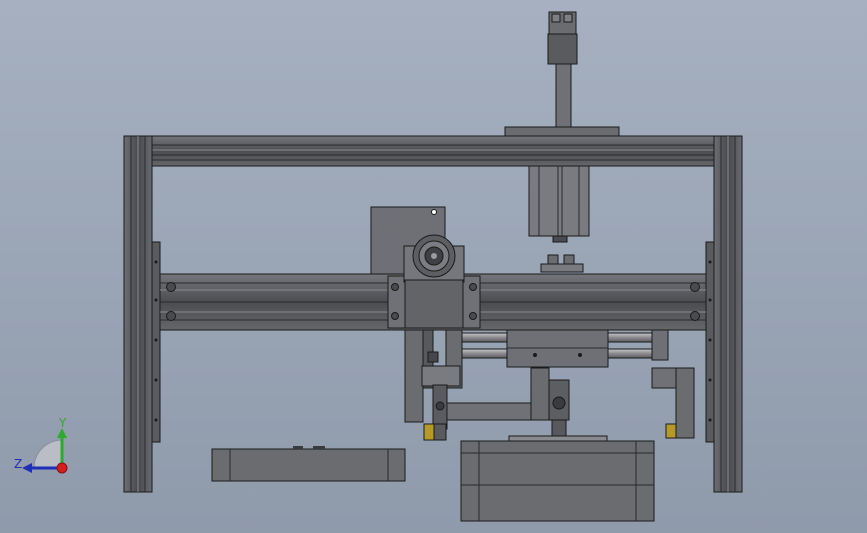 The height and width of the screenshot is (533, 867). Describe the element at coordinates (433, 151) in the screenshot. I see `top-beam` at that location.